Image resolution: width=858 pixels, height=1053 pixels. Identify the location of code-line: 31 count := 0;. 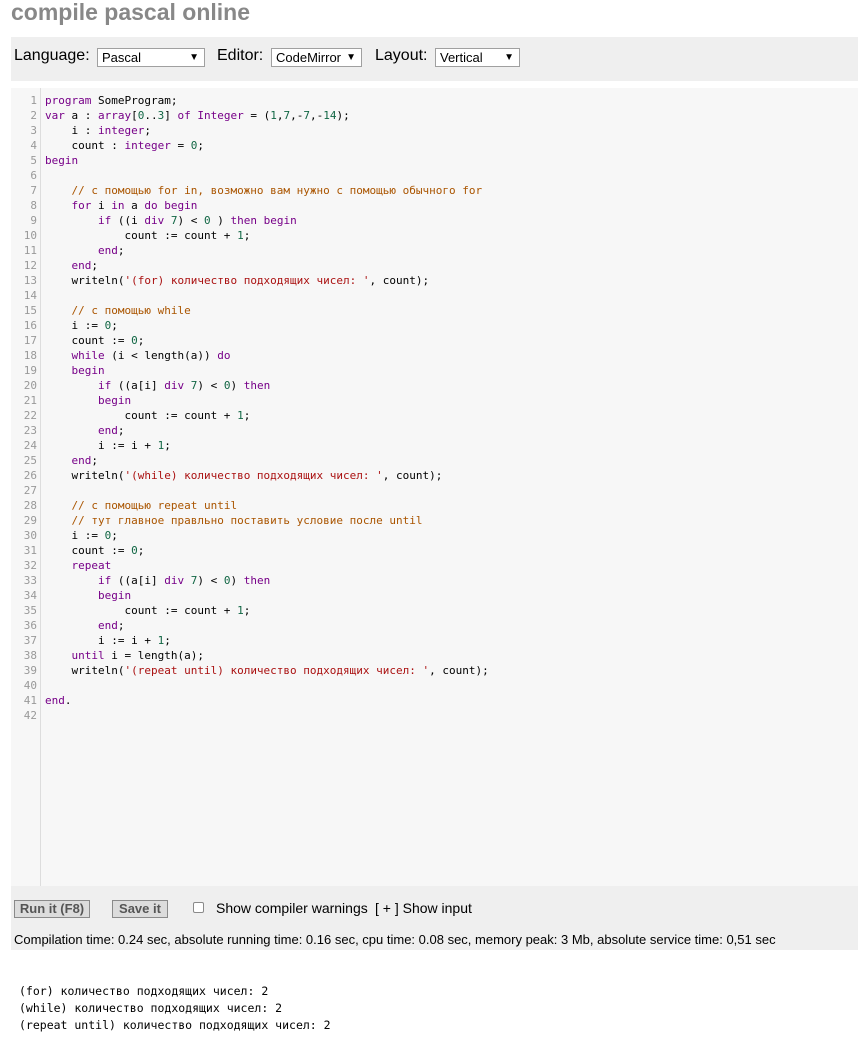
(434, 550).